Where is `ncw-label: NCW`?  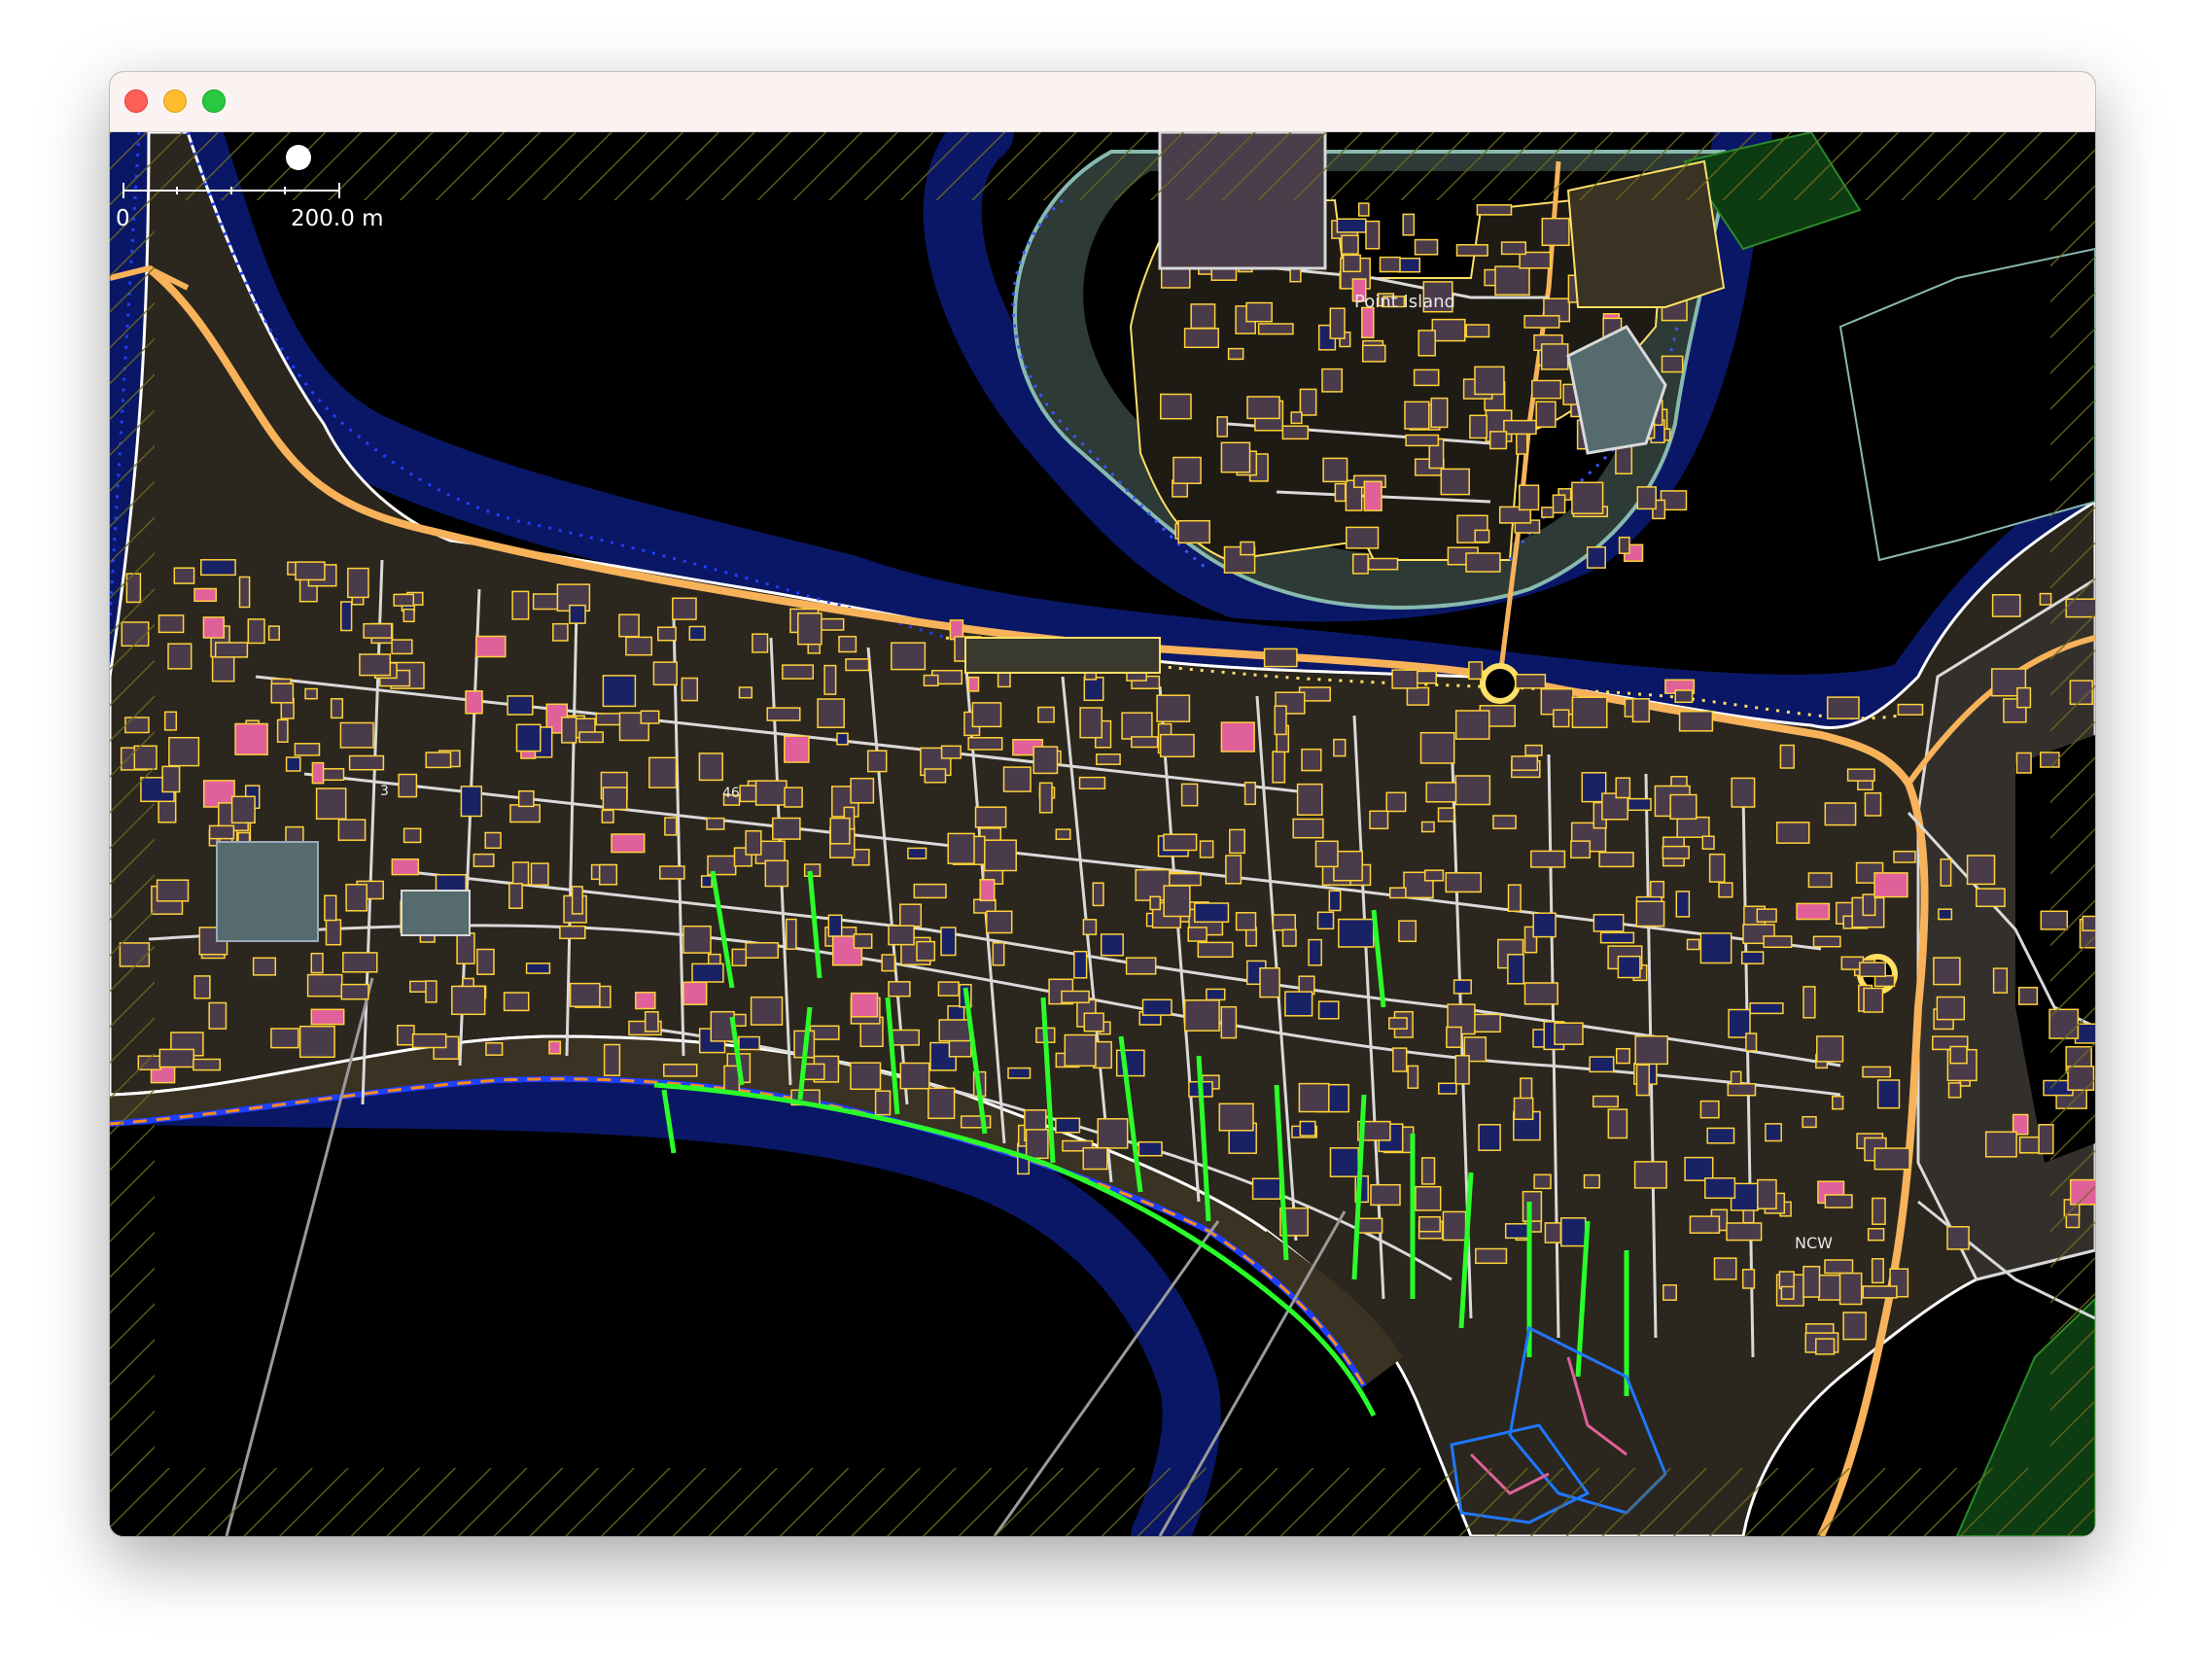 ncw-label: NCW is located at coordinates (1814, 1243).